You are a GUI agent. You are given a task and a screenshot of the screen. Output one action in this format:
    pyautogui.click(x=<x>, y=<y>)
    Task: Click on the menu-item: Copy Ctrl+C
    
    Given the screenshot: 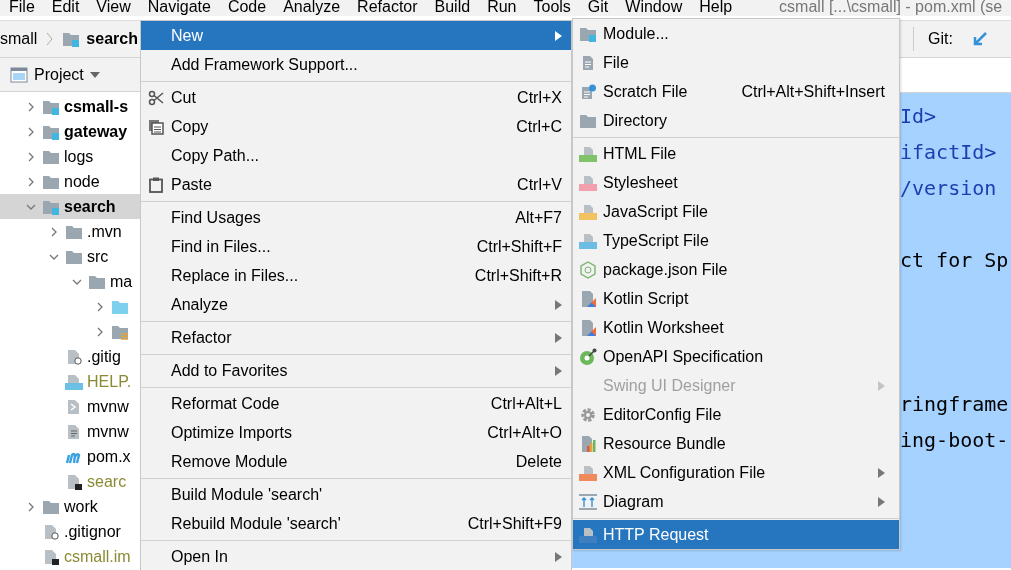 What is the action you would take?
    pyautogui.click(x=356, y=126)
    